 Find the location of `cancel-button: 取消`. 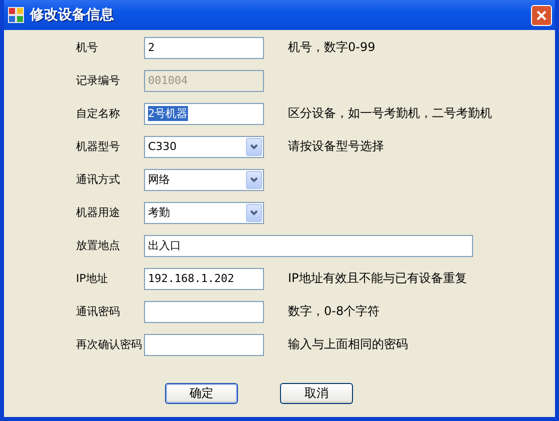

cancel-button: 取消 is located at coordinates (316, 393).